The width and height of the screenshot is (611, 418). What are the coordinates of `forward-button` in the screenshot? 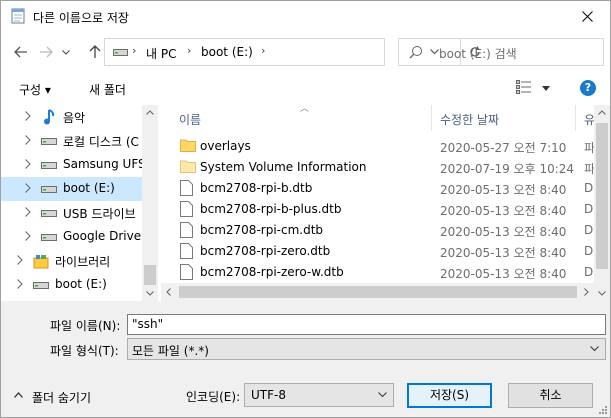 It's located at (46, 52).